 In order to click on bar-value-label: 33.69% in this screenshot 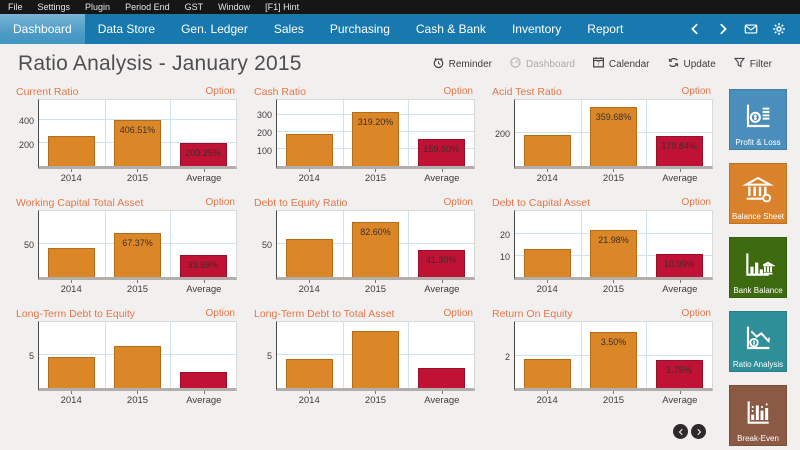, I will do `click(203, 264)`.